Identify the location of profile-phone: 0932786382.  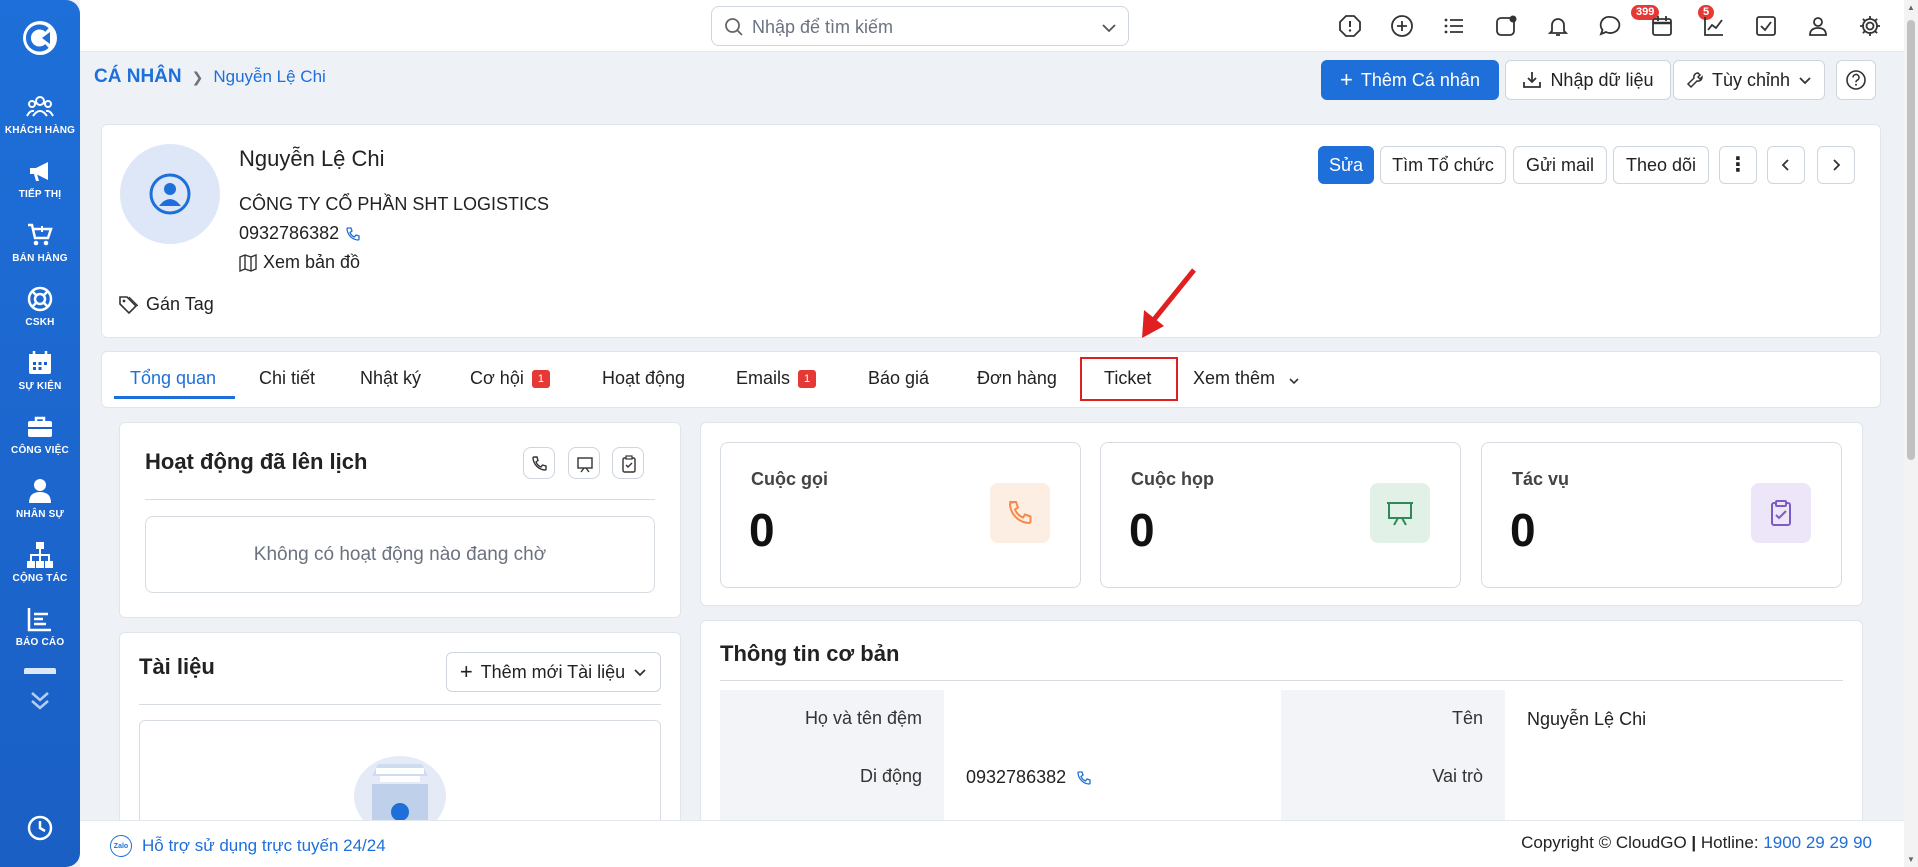
(300, 233).